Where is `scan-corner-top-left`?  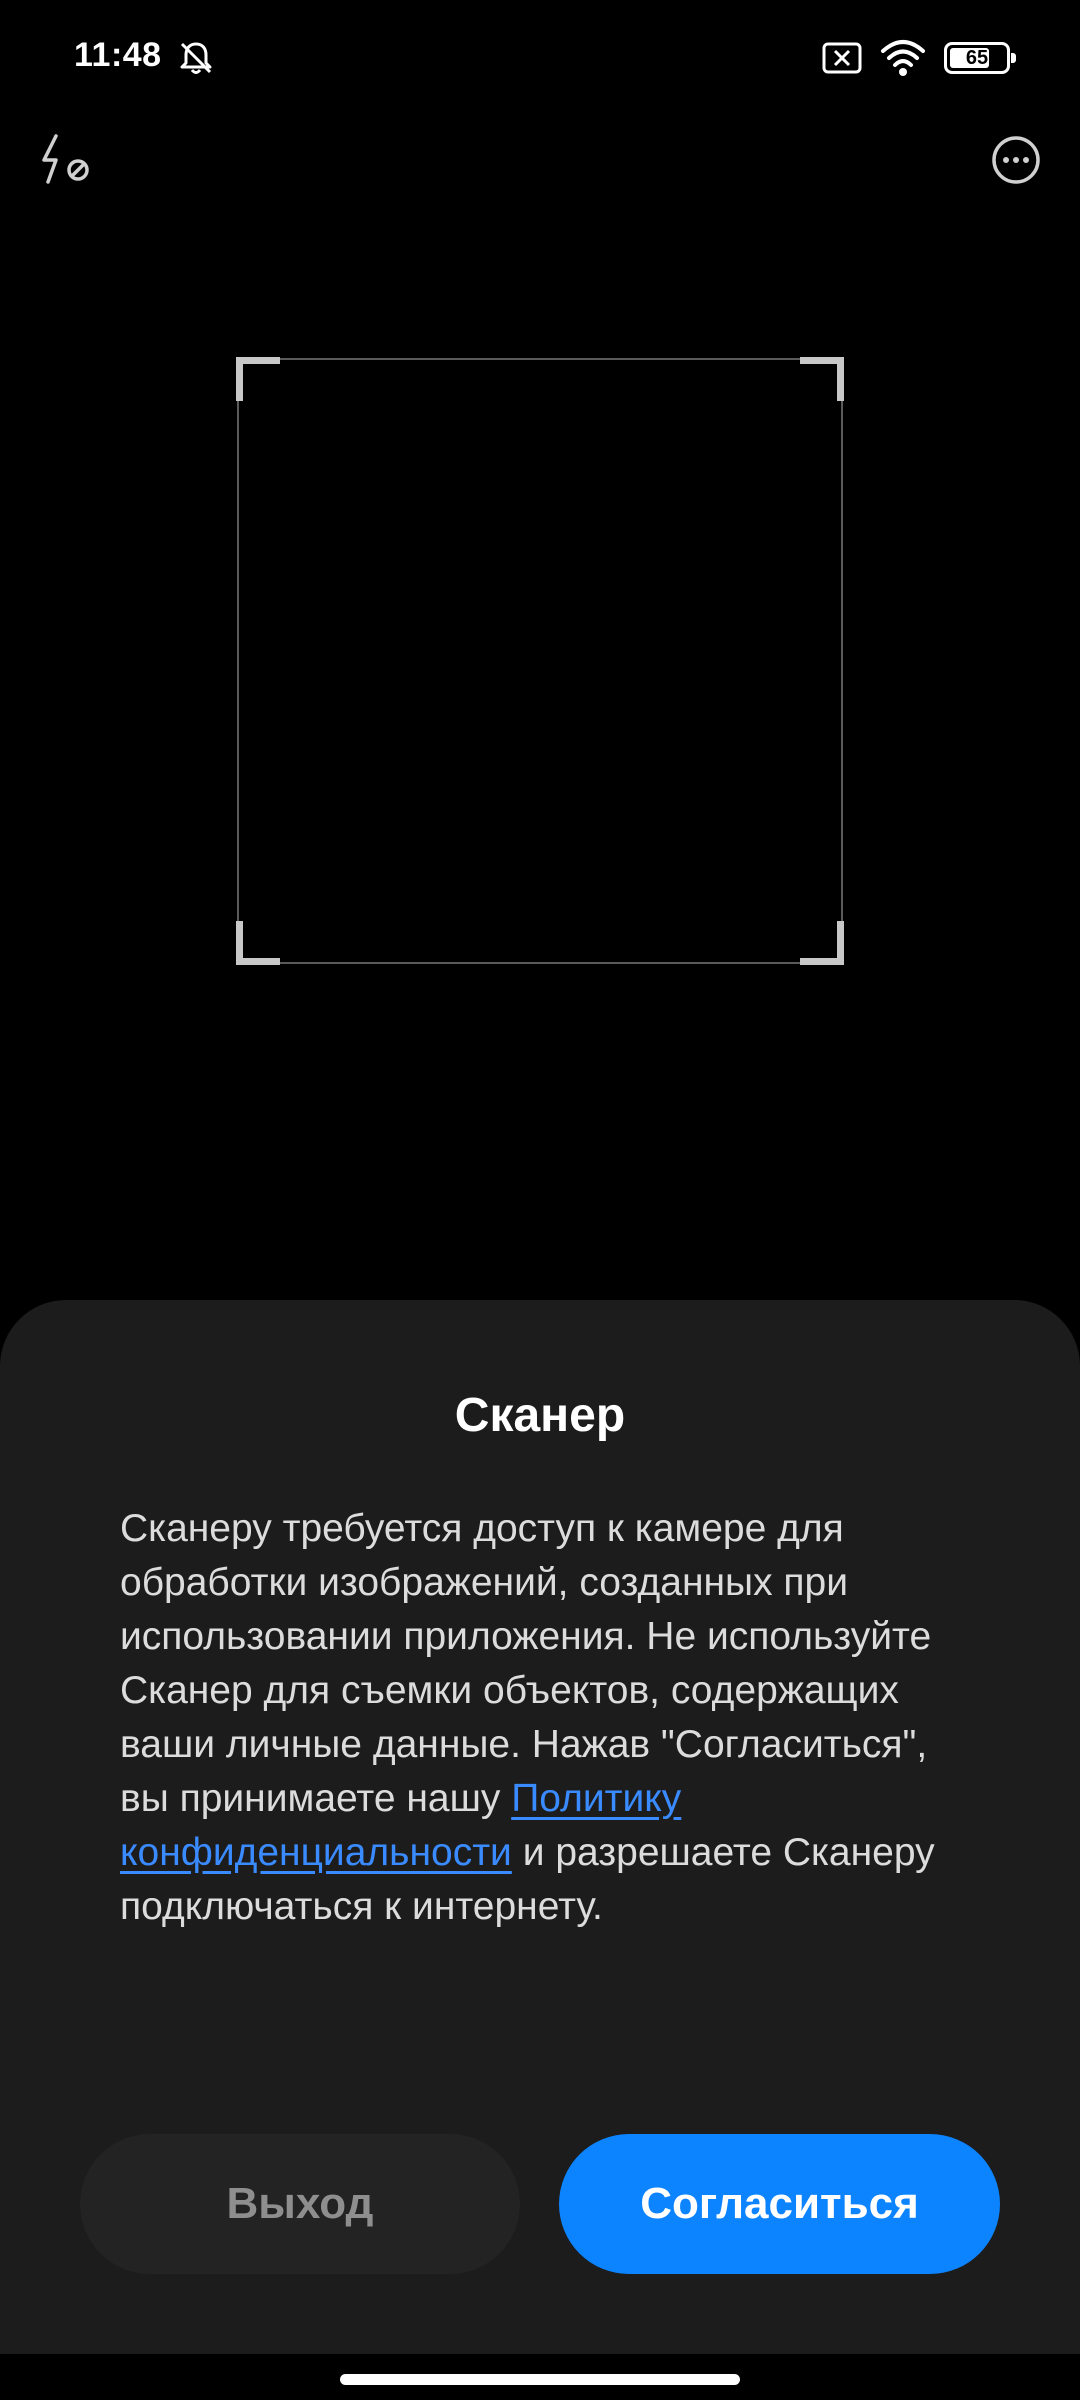 scan-corner-top-left is located at coordinates (258, 379).